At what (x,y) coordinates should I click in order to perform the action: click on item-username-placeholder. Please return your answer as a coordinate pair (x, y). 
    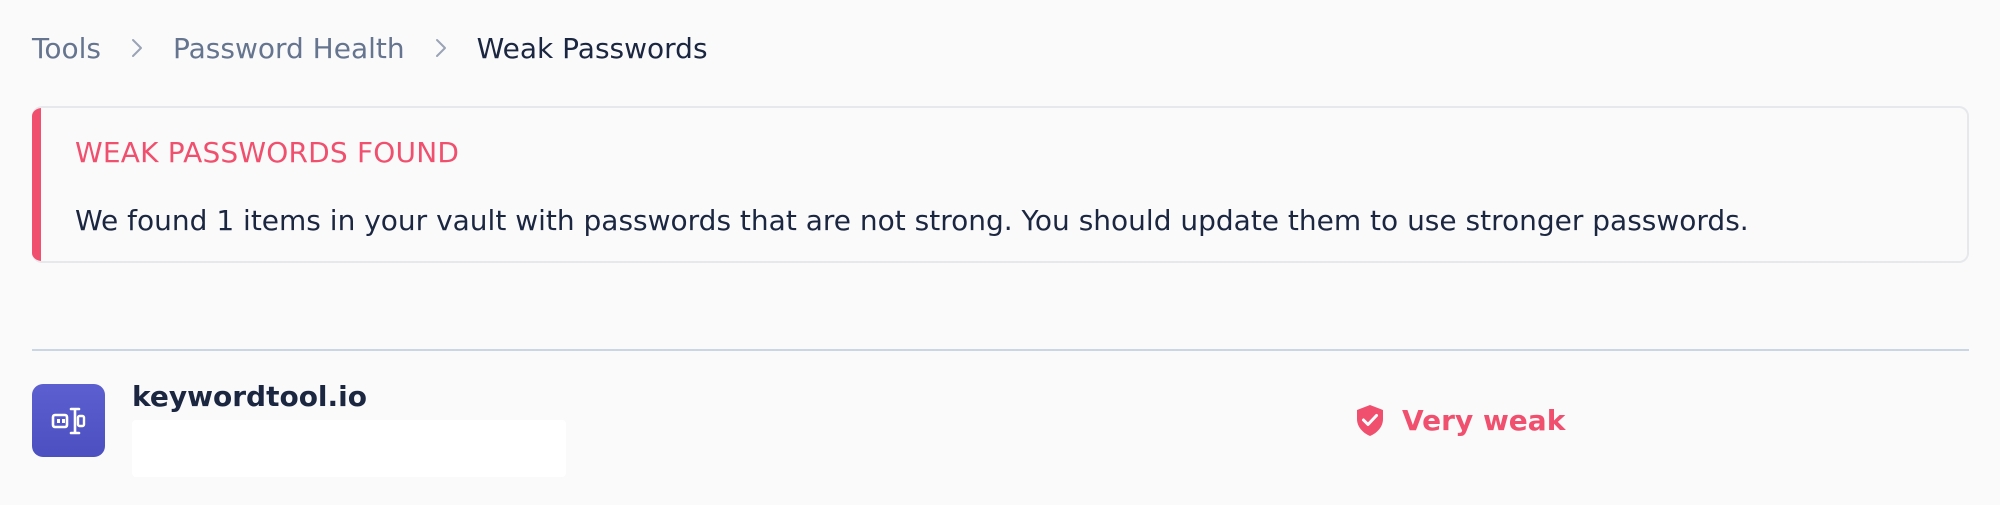
    Looking at the image, I should click on (349, 448).